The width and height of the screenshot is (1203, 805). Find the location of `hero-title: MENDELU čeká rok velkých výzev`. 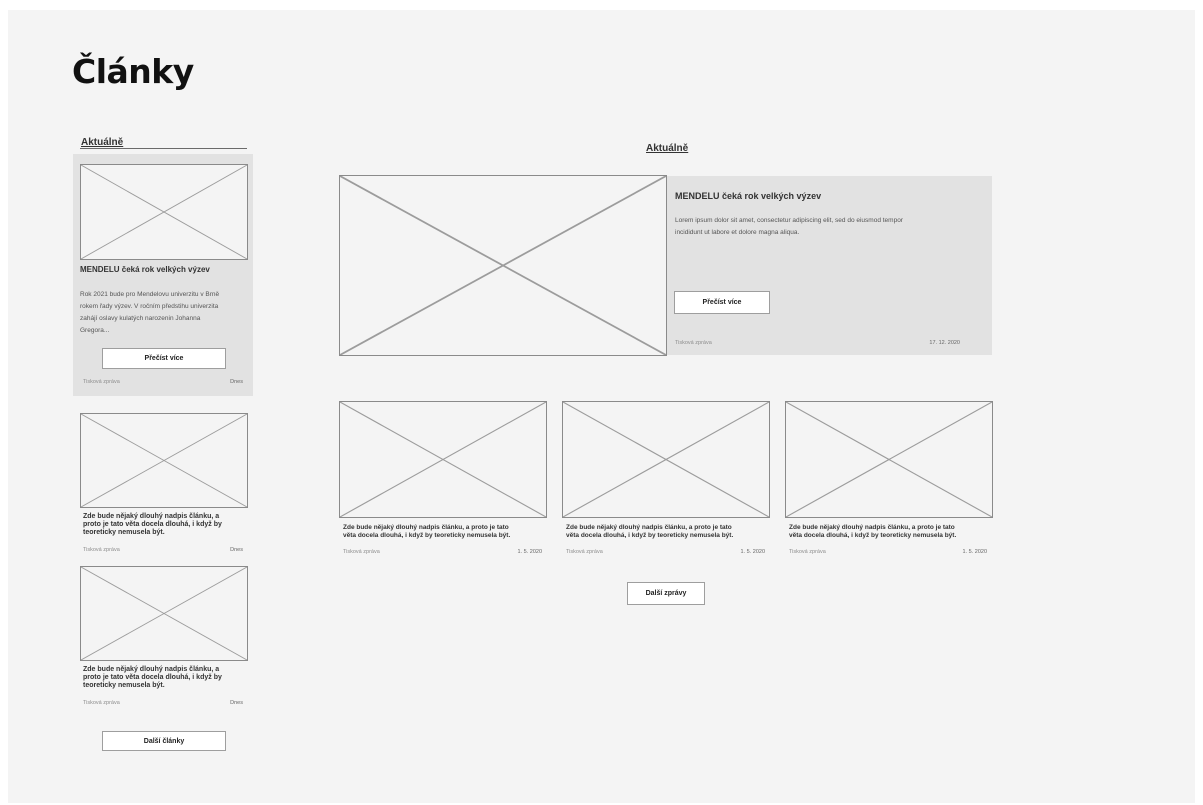

hero-title: MENDELU čeká rok velkých výzev is located at coordinates (825, 196).